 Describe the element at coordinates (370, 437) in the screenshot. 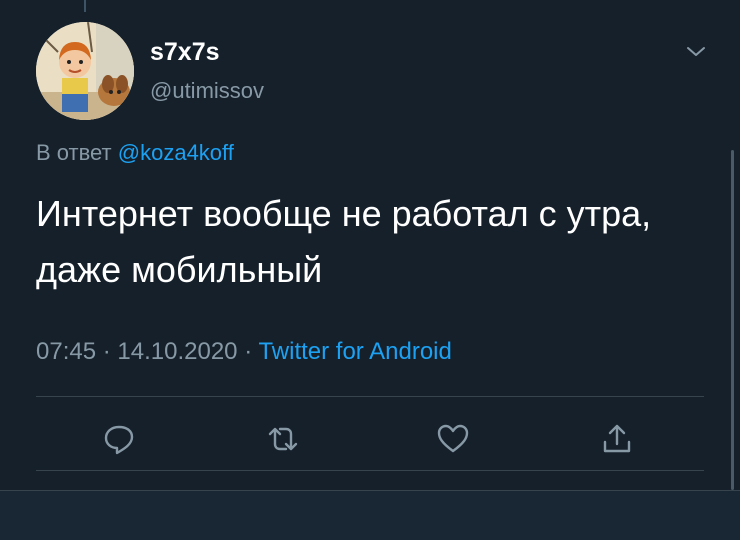

I see `action-bar` at that location.